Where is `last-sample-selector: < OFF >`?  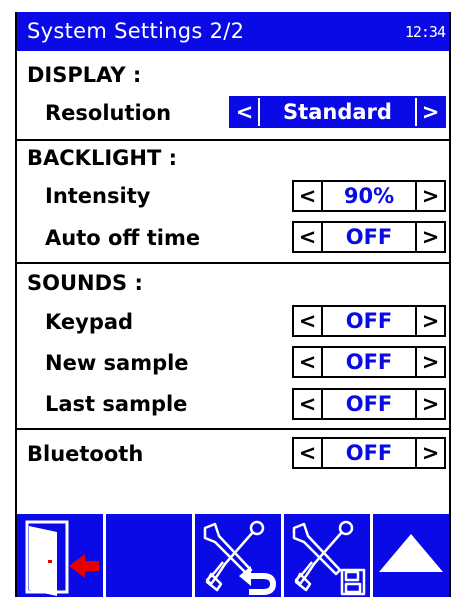 last-sample-selector: < OFF > is located at coordinates (369, 404).